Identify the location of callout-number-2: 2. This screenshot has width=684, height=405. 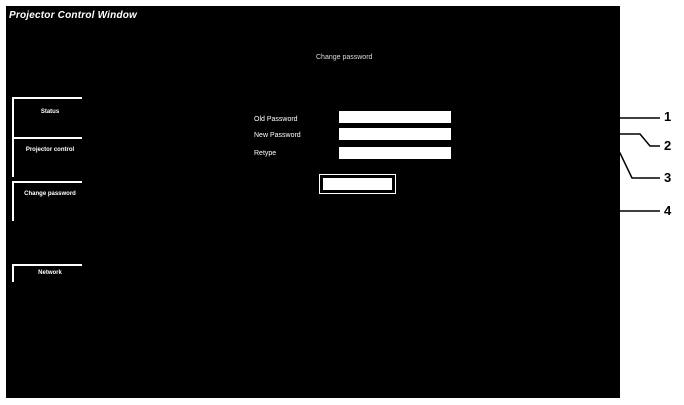
(668, 145).